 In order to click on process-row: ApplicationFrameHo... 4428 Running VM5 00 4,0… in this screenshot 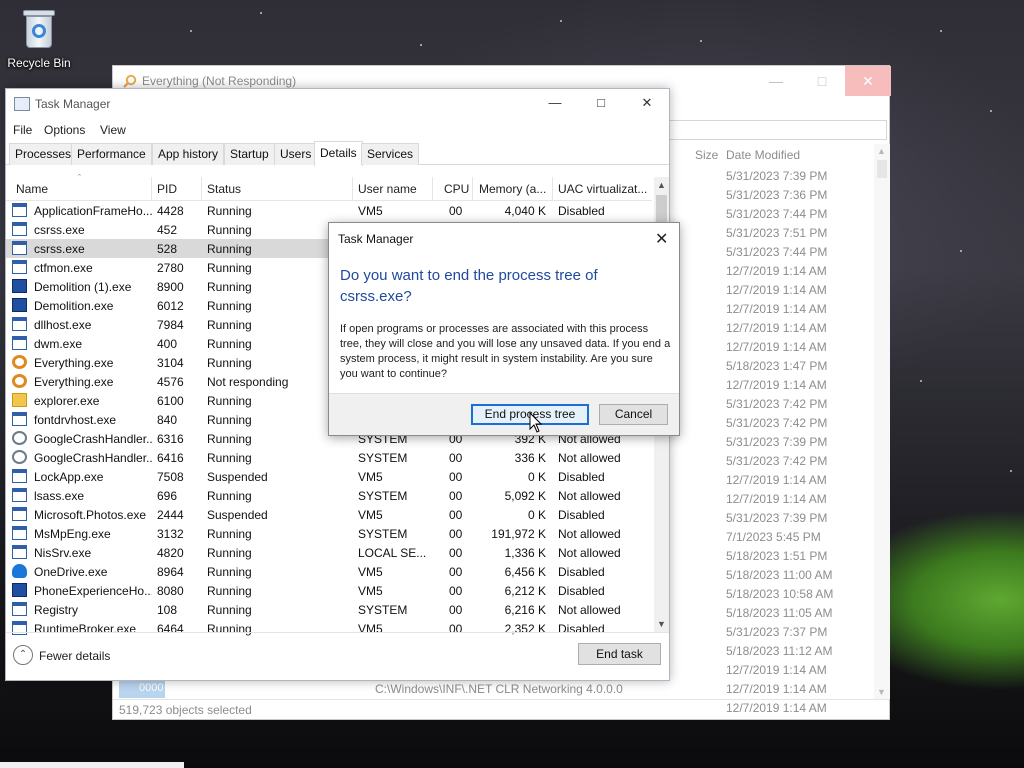, I will do `click(329, 210)`.